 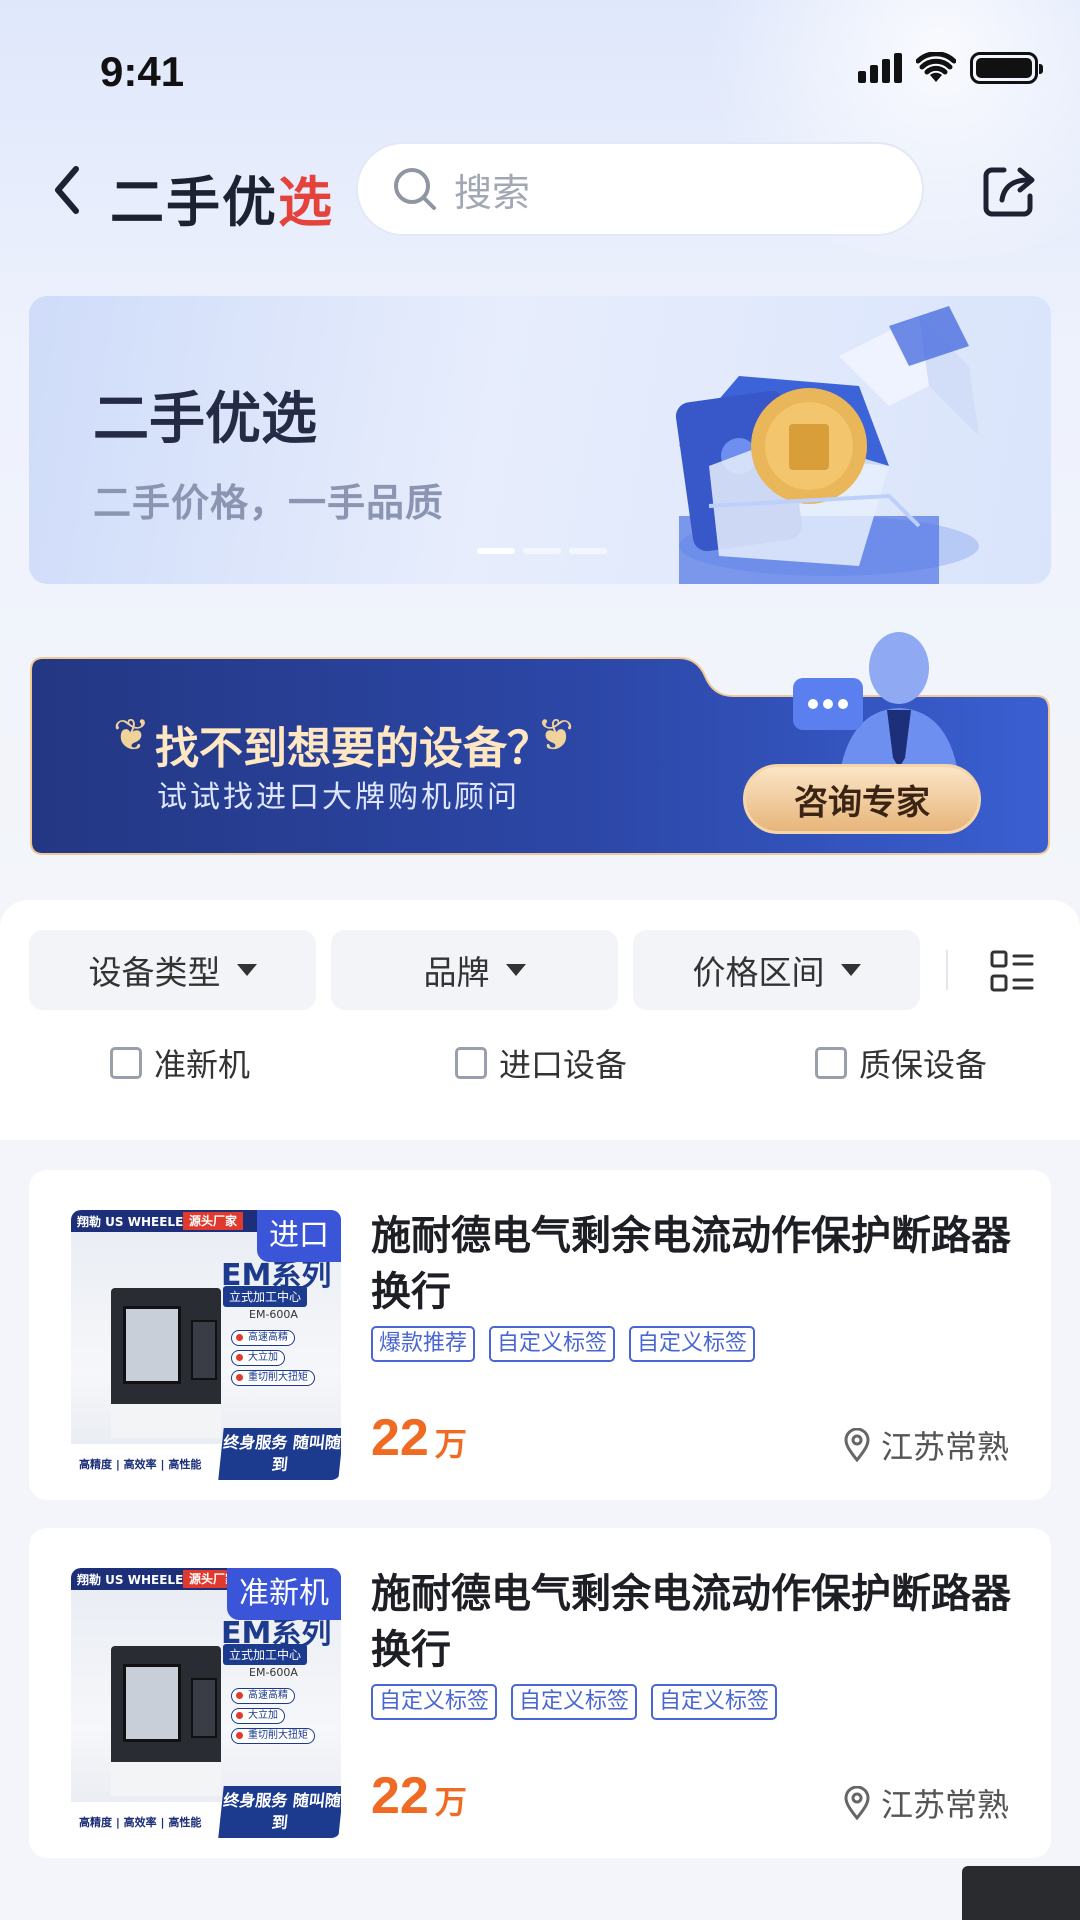 I want to click on product-tag: 爆款推荐, so click(x=423, y=1344).